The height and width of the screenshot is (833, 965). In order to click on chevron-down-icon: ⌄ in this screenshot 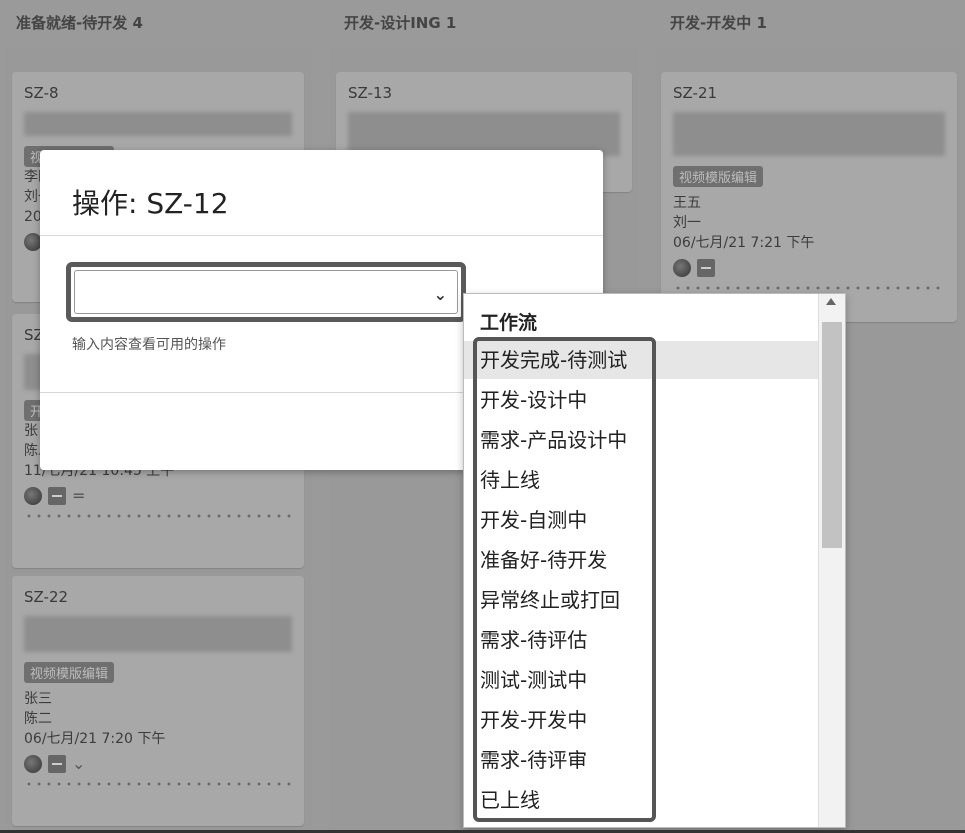, I will do `click(440, 294)`.